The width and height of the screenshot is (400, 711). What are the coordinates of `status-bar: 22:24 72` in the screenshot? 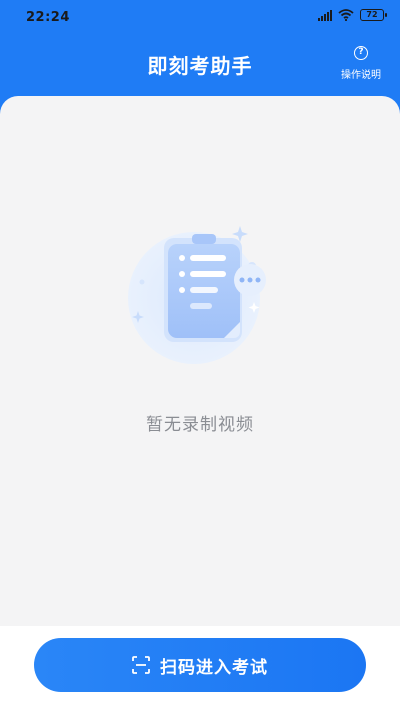 It's located at (200, 17).